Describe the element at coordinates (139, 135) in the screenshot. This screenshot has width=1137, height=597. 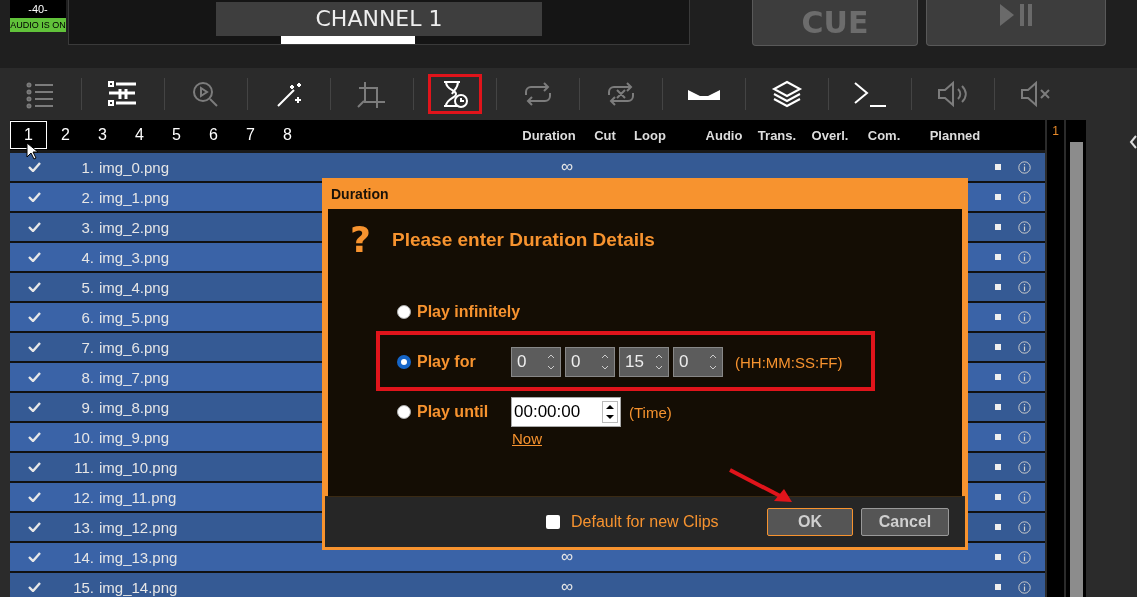
I see `tab: 4` at that location.